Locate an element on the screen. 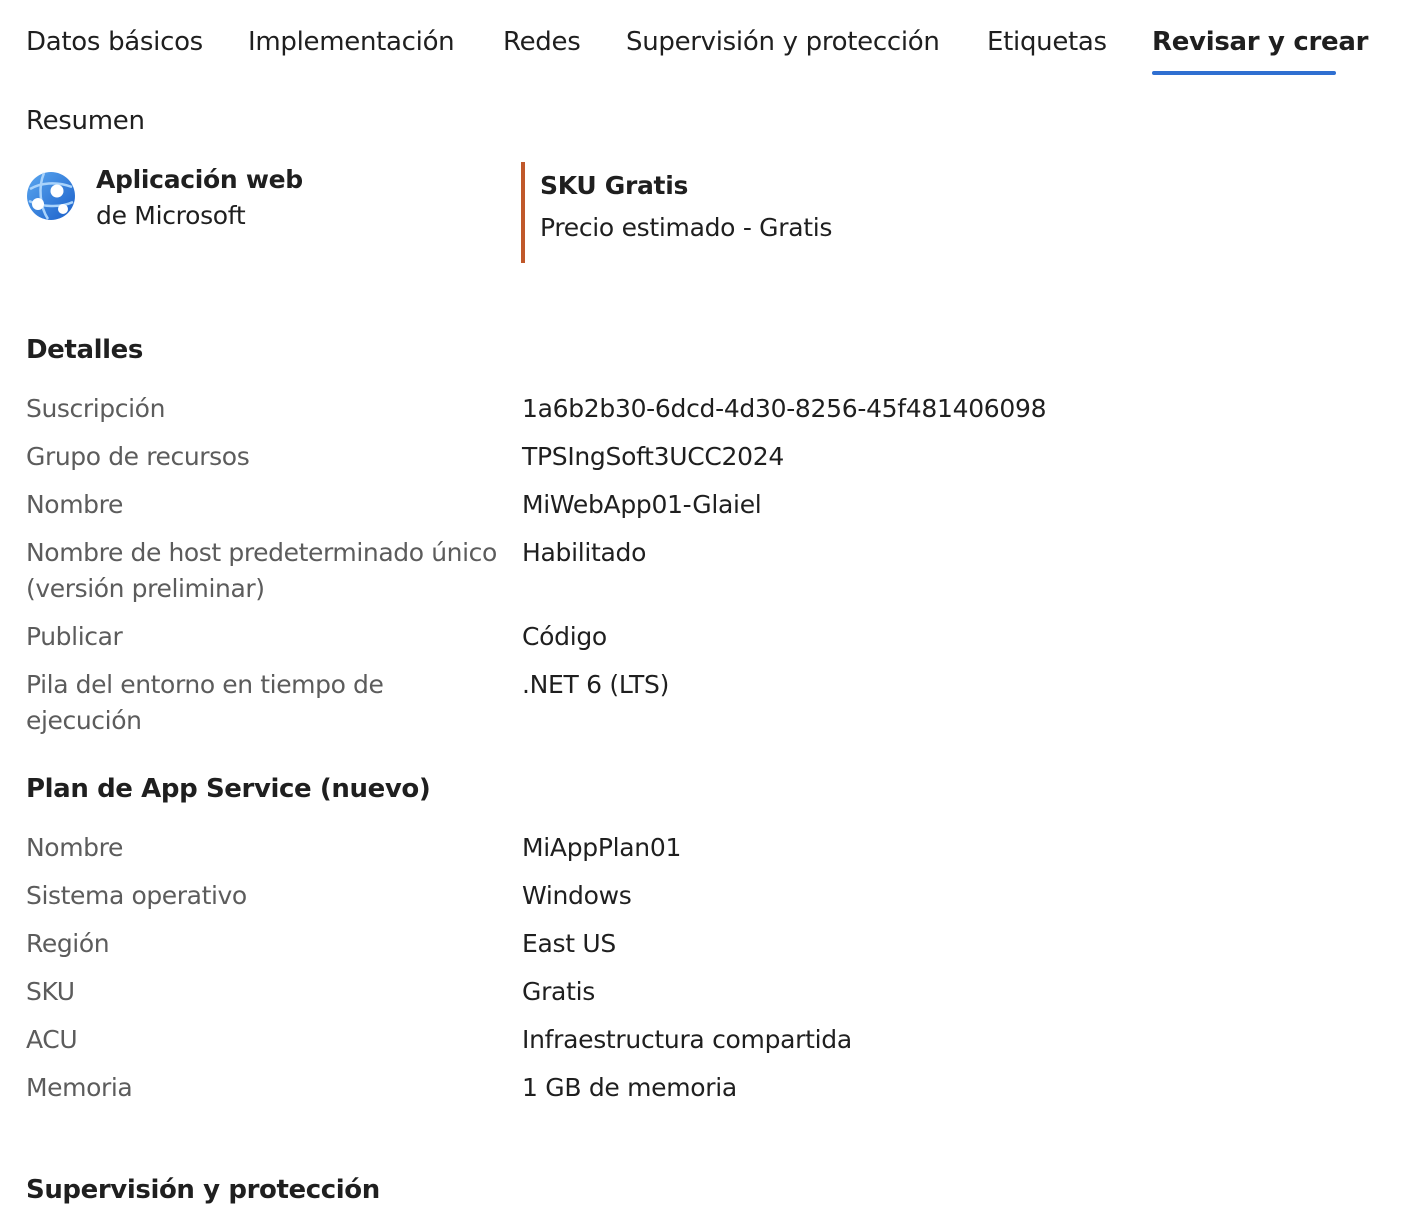 This screenshot has height=1208, width=1404. detail-label: Nombre is located at coordinates (74, 504).